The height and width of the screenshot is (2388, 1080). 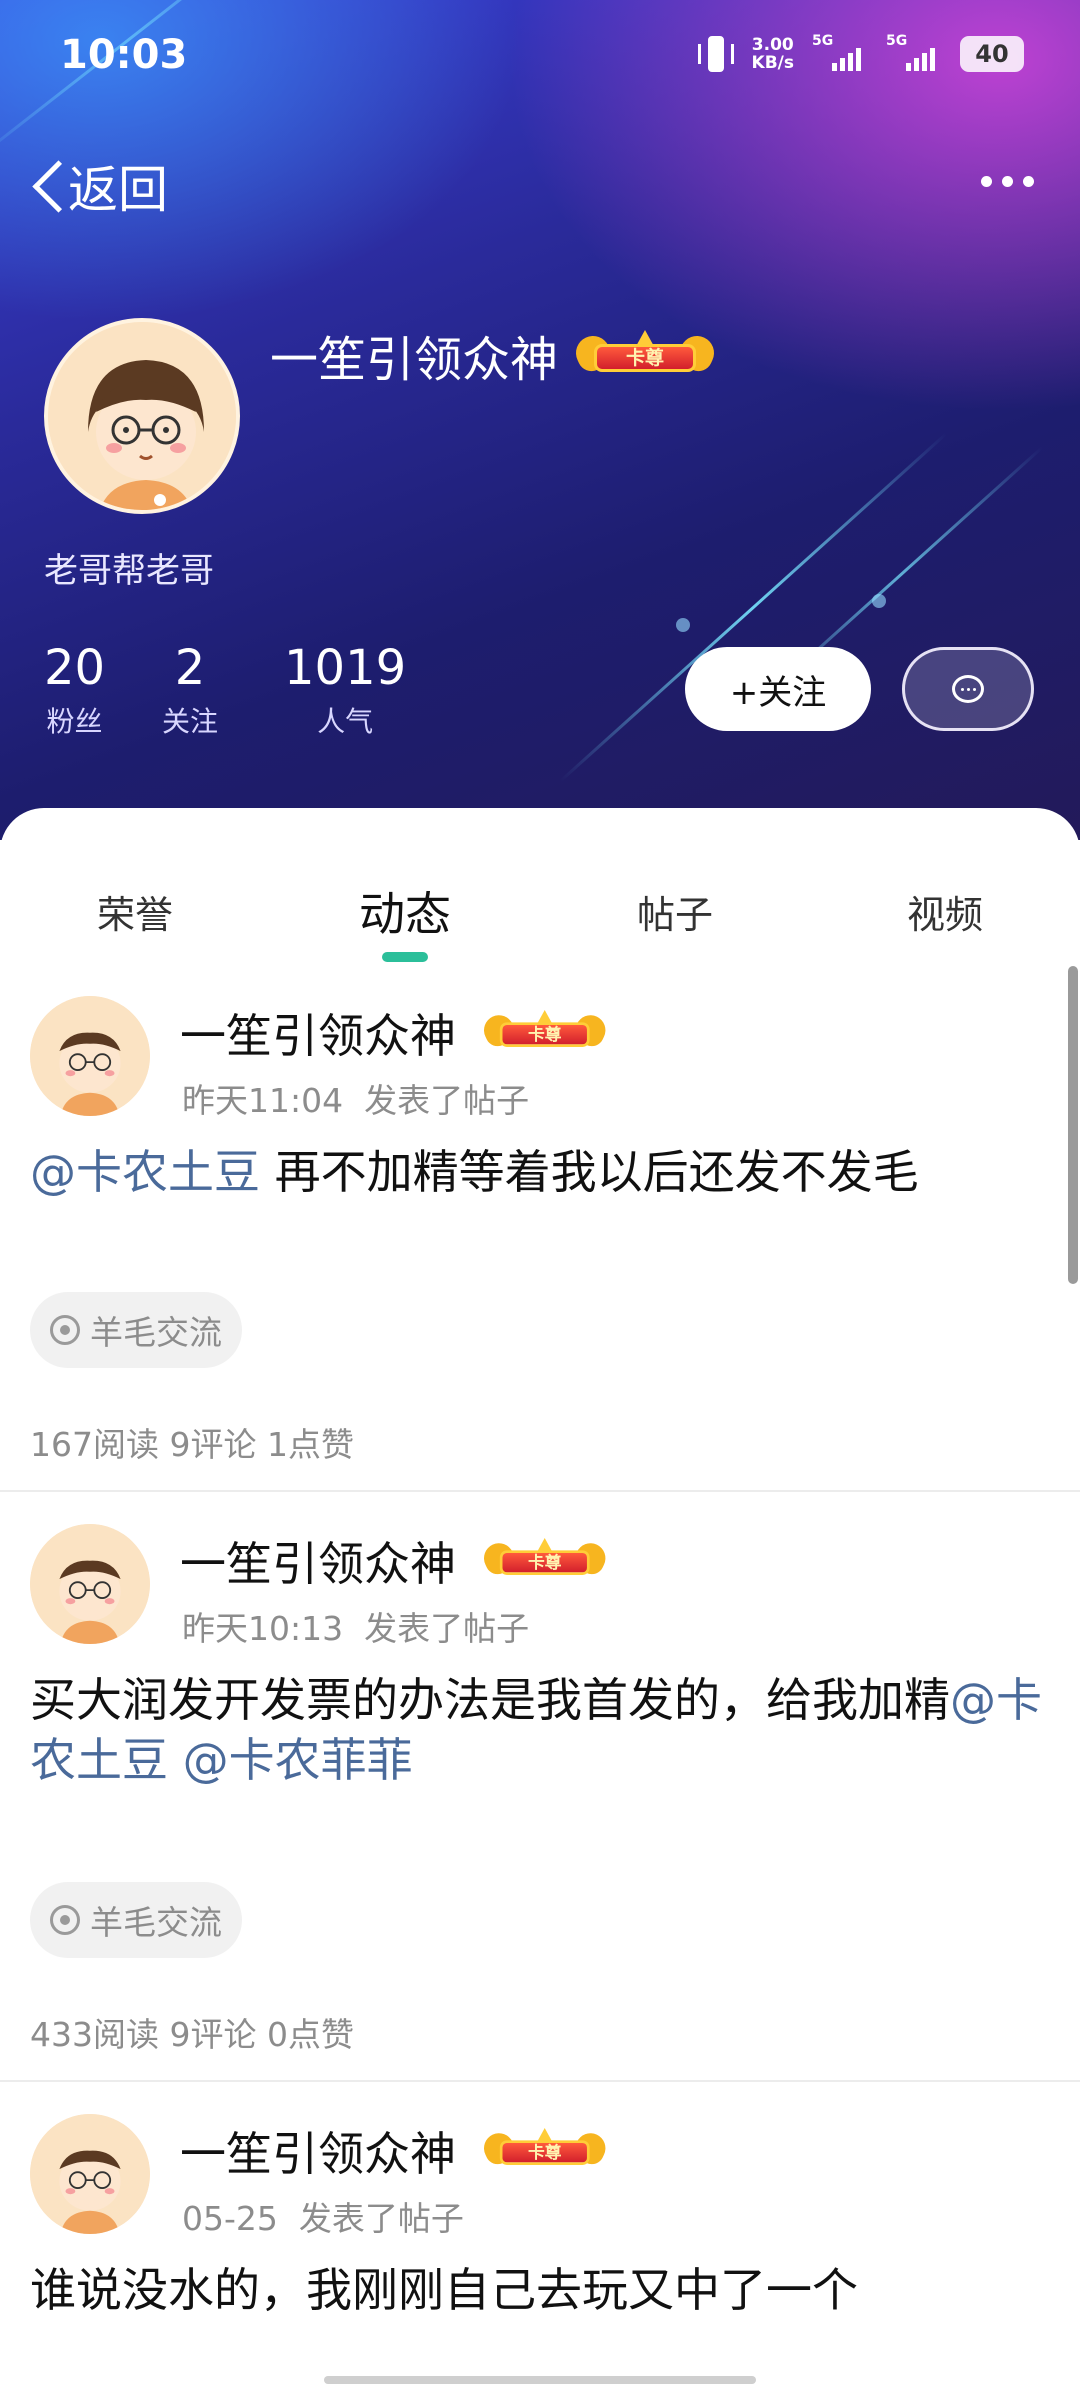 I want to click on post-text: 买大润发开发票的办法是我首发的，给我加精@卡农土豆 @卡农菲菲, so click(x=540, y=1730).